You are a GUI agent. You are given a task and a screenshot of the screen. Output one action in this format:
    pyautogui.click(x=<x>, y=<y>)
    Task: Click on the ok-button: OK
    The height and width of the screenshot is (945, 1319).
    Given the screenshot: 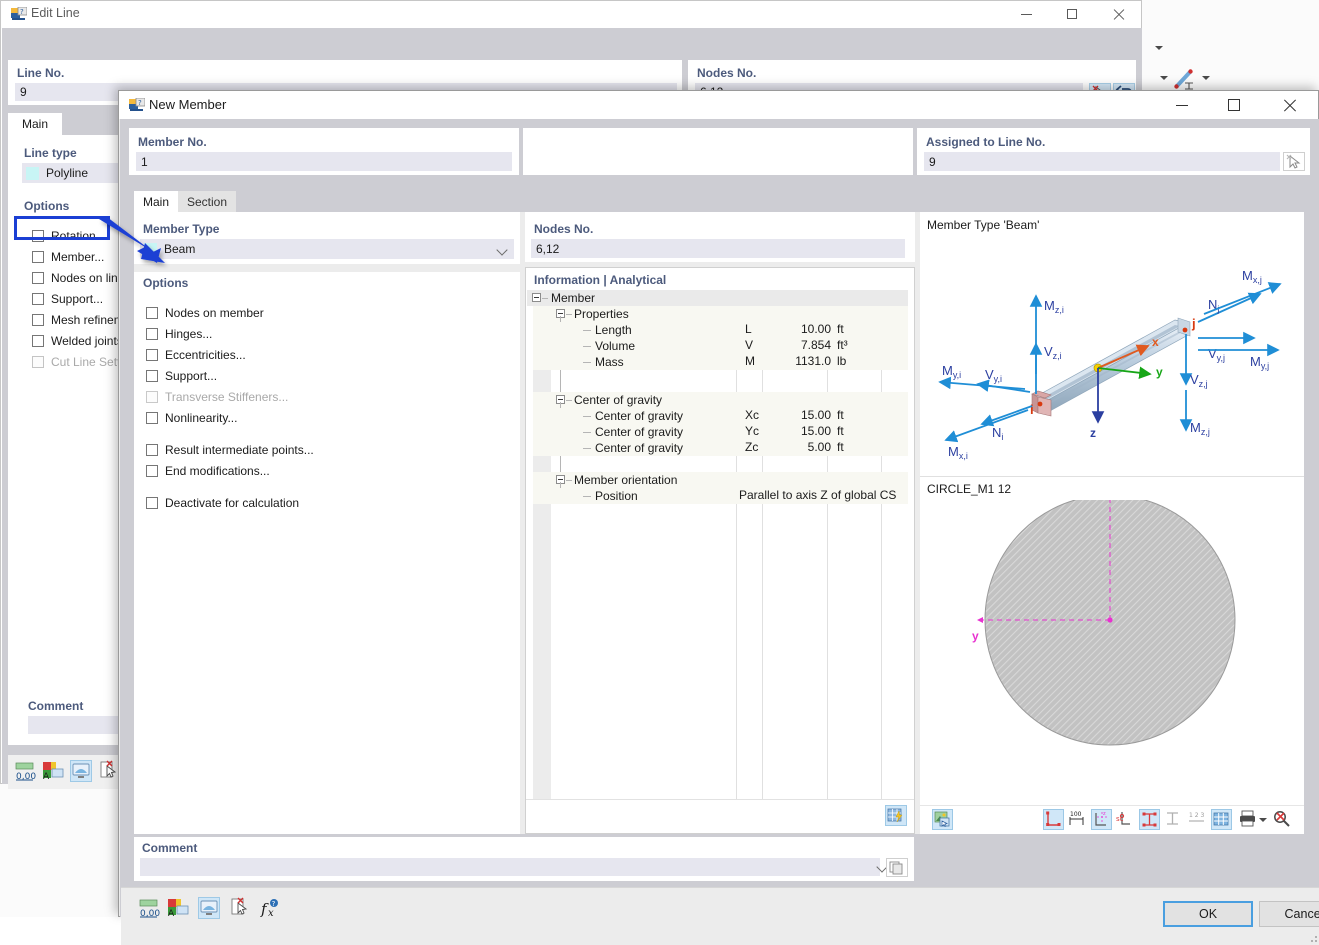 What is the action you would take?
    pyautogui.click(x=1208, y=914)
    